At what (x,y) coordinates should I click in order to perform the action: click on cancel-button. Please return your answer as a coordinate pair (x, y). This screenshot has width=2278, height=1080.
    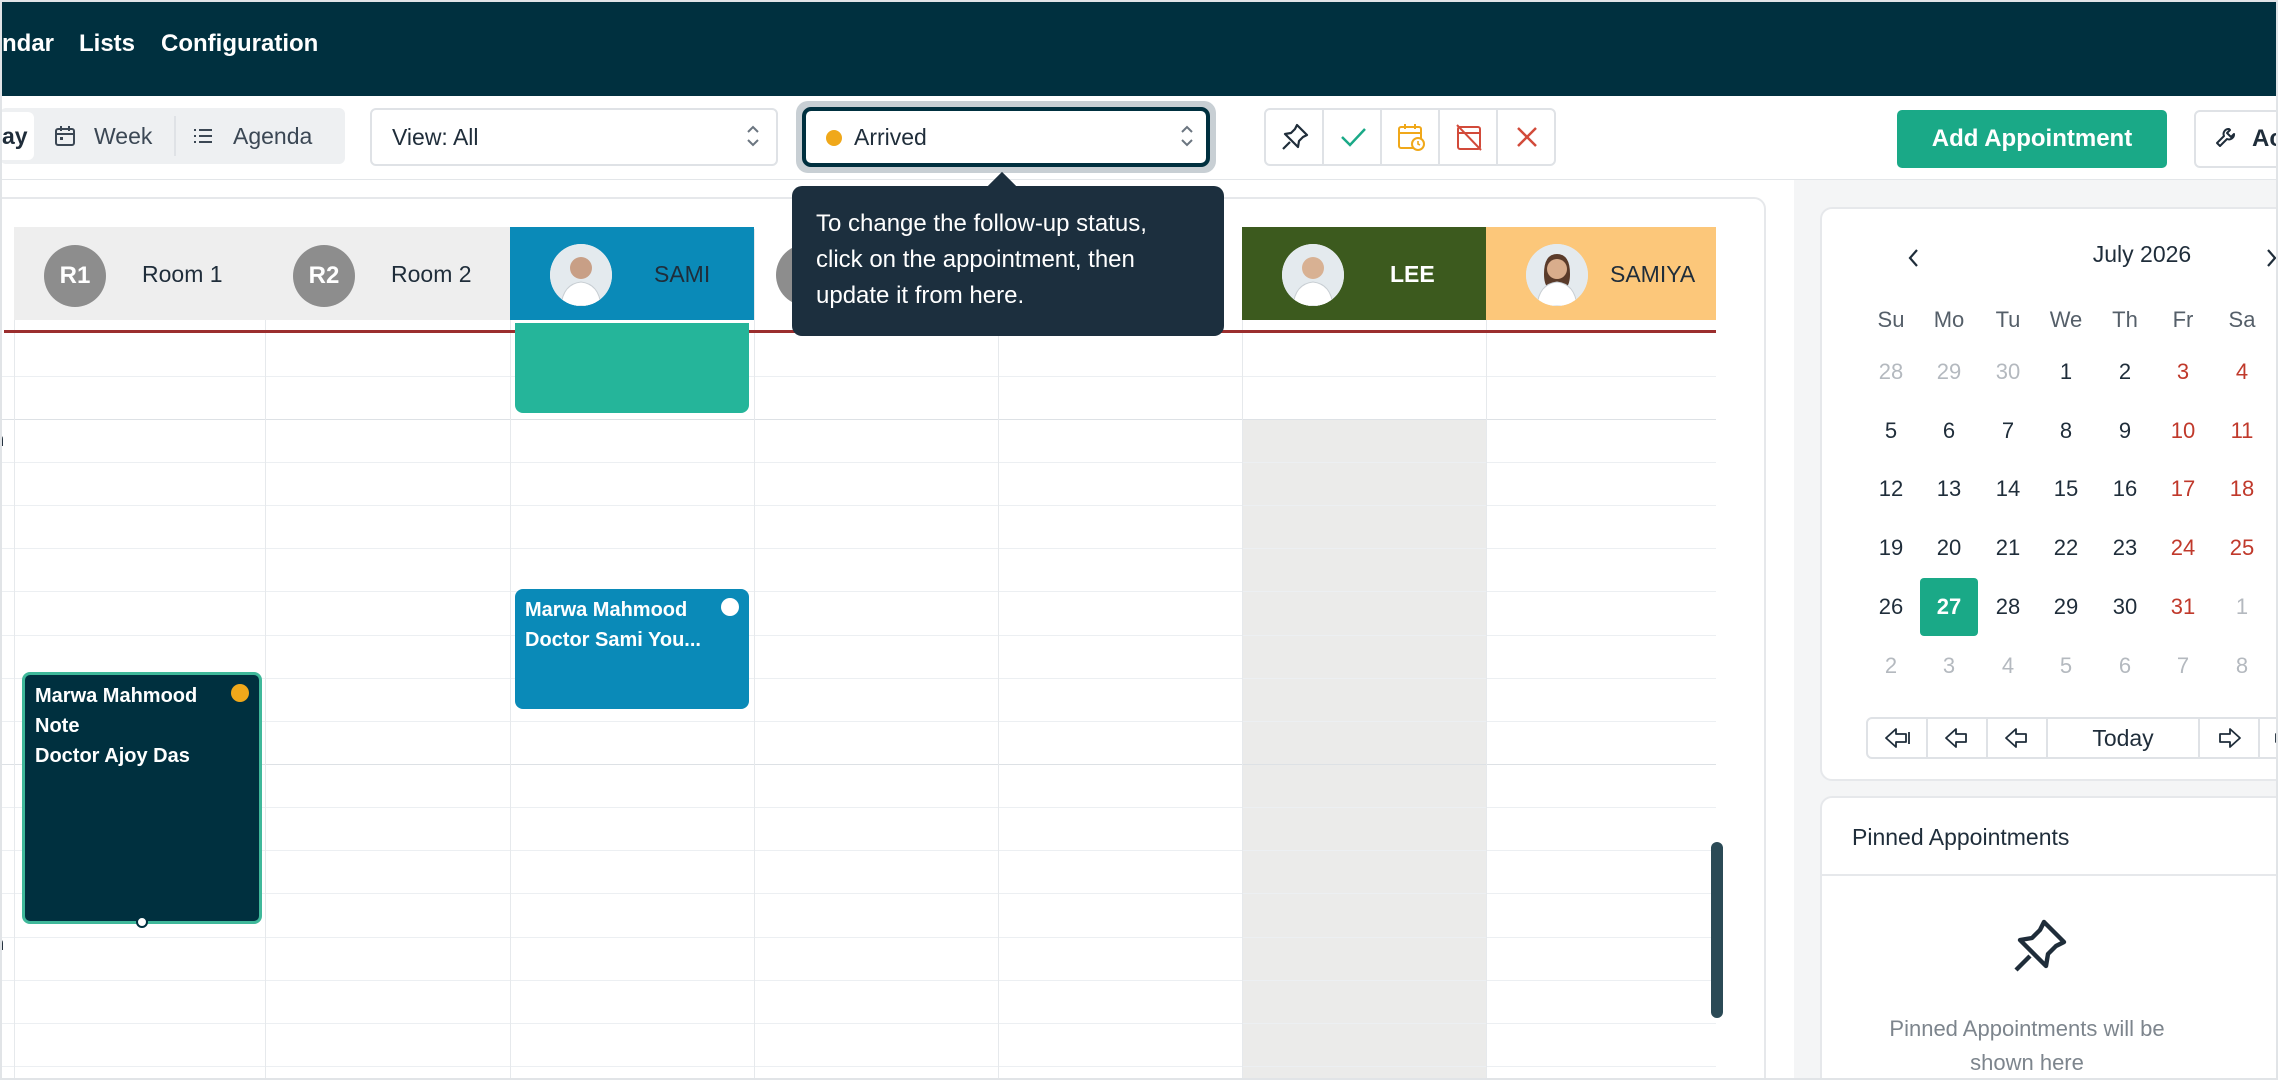
    Looking at the image, I should click on (1527, 137).